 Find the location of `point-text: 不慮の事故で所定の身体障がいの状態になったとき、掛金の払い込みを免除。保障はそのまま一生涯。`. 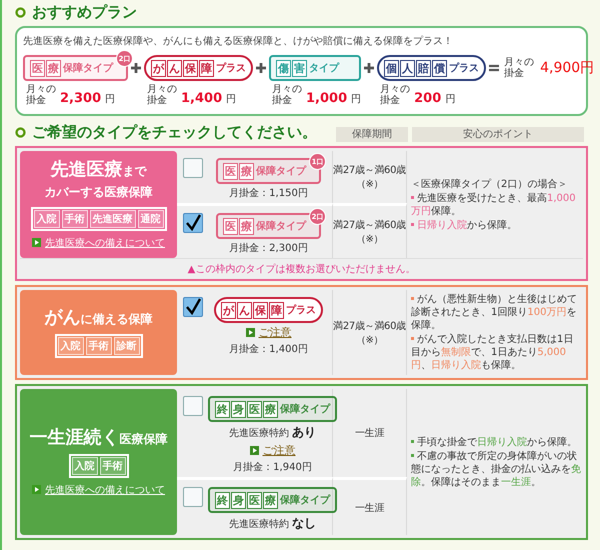

point-text: 不慮の事故で所定の身体障がいの状態になったとき、掛金の払い込みを免除。保障はそのまま一生涯。 is located at coordinates (496, 469).